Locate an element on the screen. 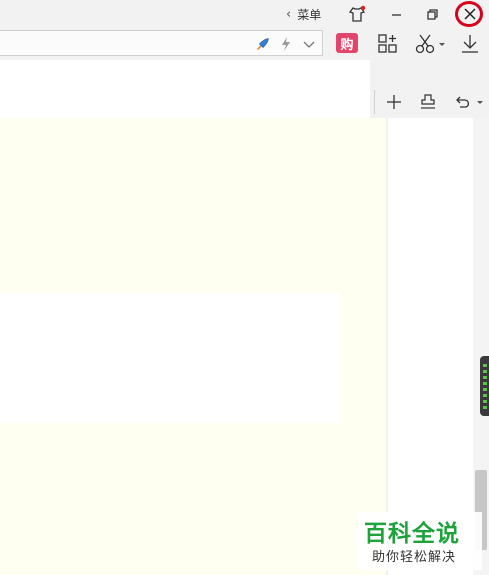 The width and height of the screenshot is (489, 575). watermark: 百科全说 助你轻松解决 is located at coordinates (420, 541).